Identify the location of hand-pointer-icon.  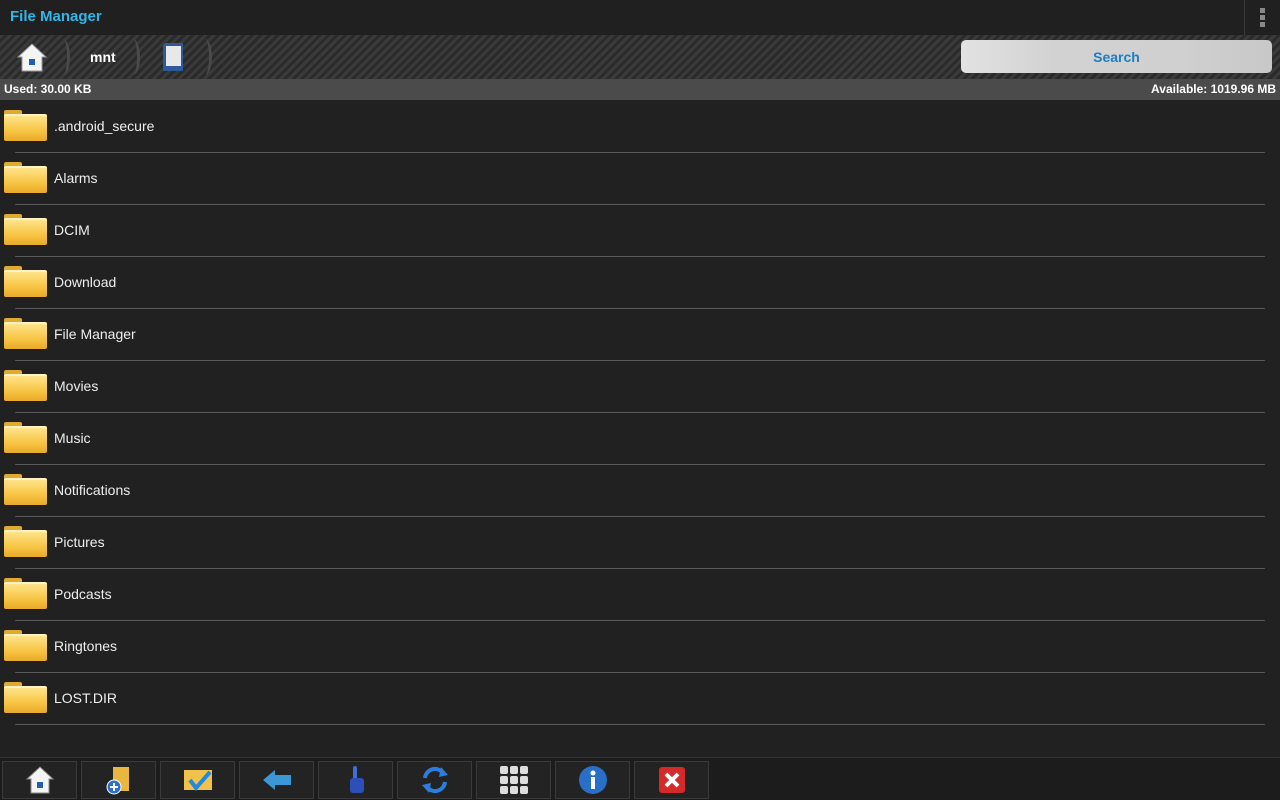
(356, 779).